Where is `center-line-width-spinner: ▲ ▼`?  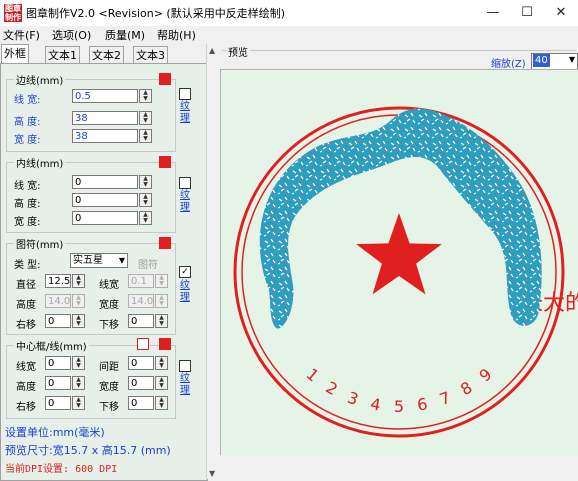
center-line-width-spinner: ▲ ▼ is located at coordinates (78, 363).